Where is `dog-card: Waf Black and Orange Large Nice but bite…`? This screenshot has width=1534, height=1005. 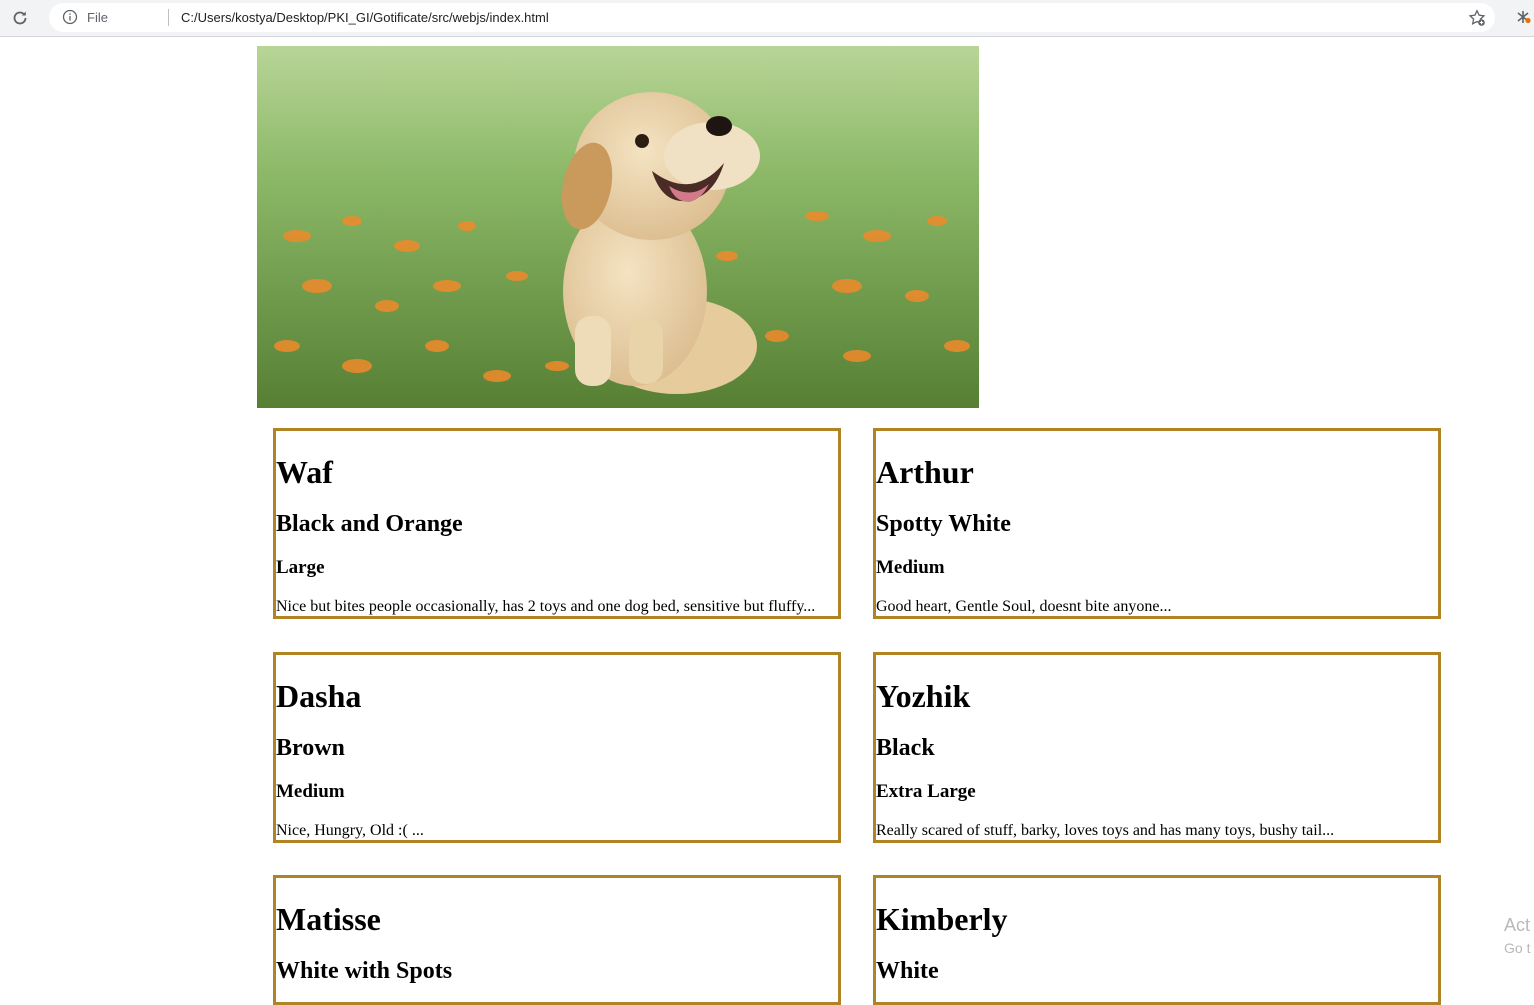 dog-card: Waf Black and Orange Large Nice but bite… is located at coordinates (557, 523).